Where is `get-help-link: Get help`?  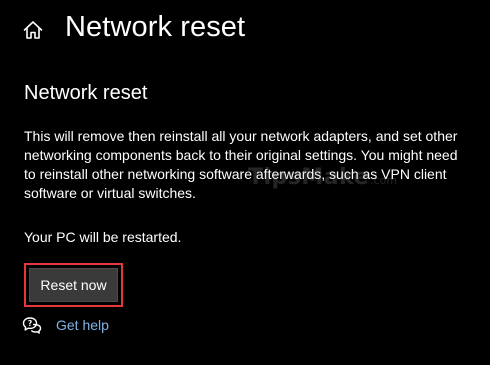
get-help-link: Get help is located at coordinates (82, 325).